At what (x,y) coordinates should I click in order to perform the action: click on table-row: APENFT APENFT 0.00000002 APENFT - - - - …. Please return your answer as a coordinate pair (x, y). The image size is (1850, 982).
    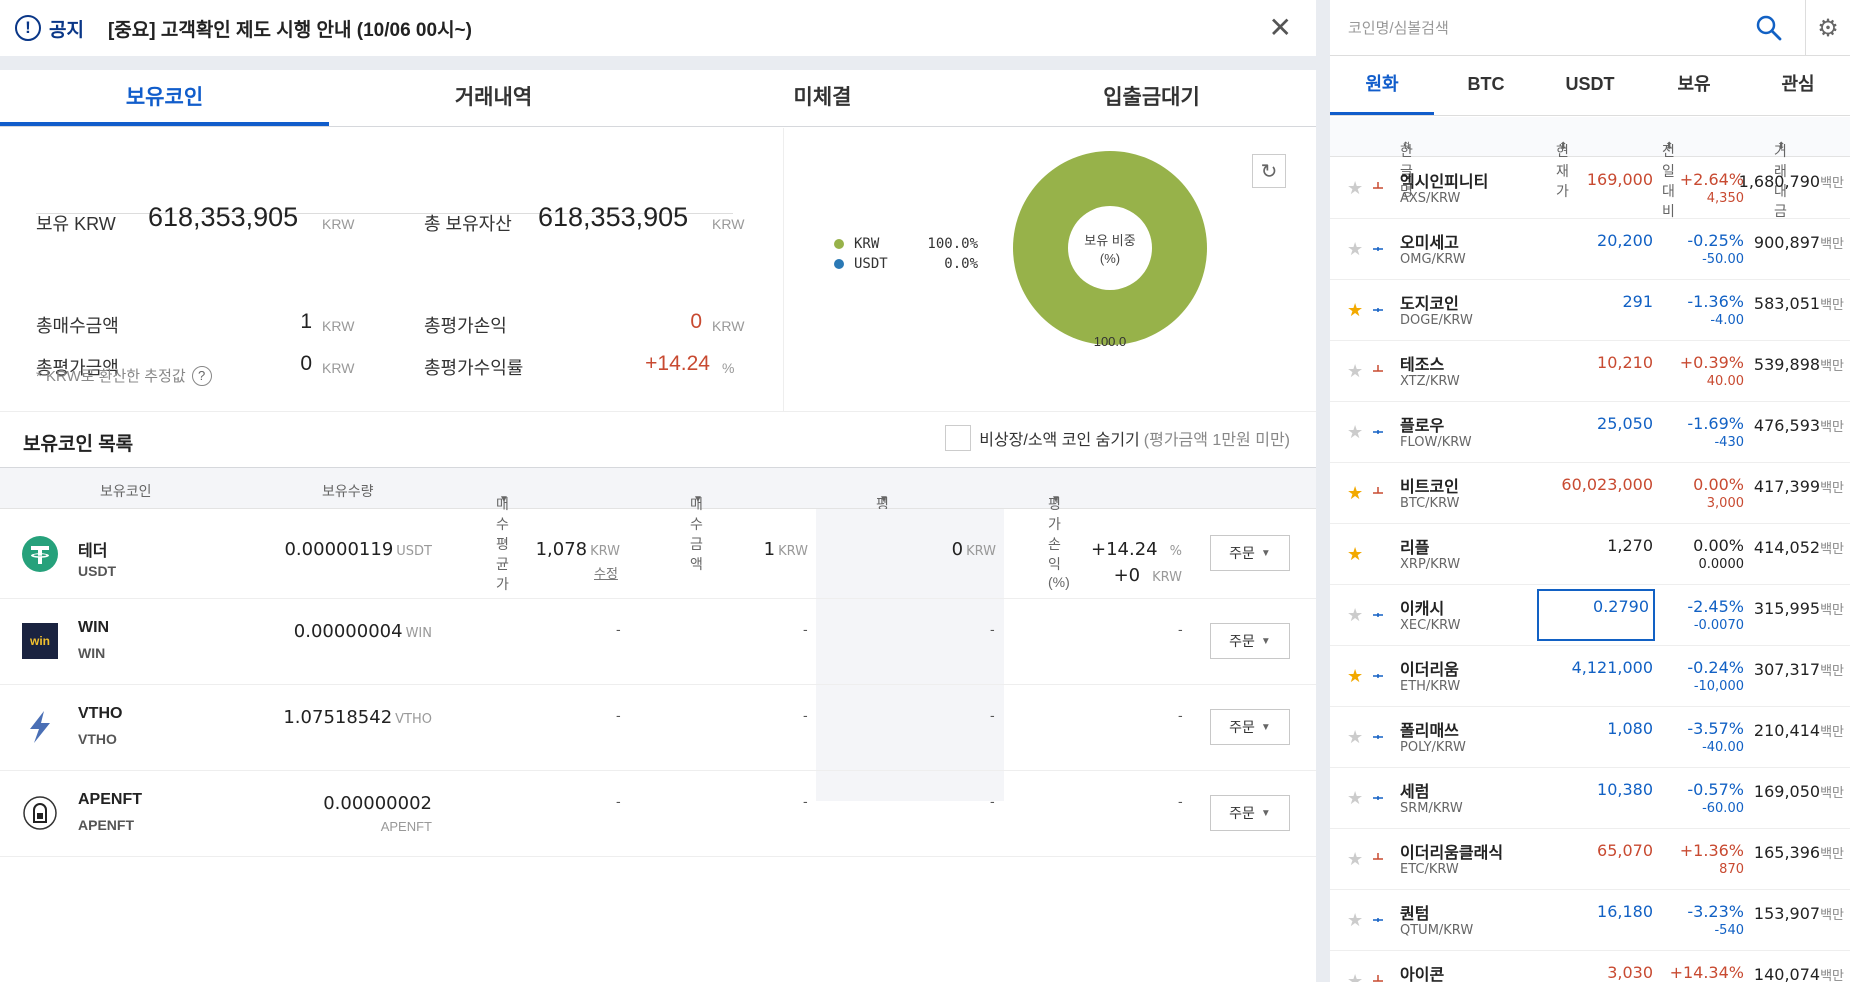
    Looking at the image, I should click on (658, 814).